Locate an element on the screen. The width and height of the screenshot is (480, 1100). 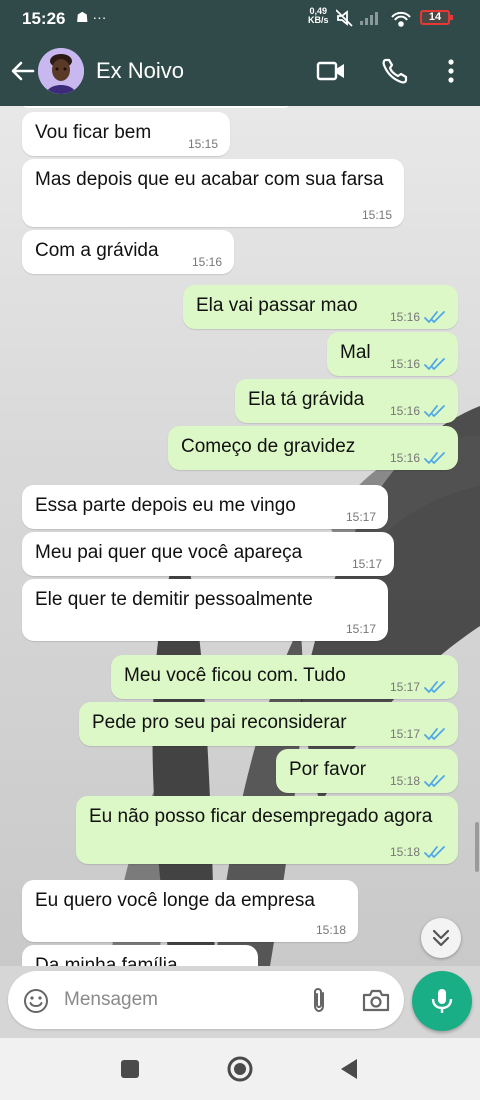
back-arrow-icon is located at coordinates (23, 71).